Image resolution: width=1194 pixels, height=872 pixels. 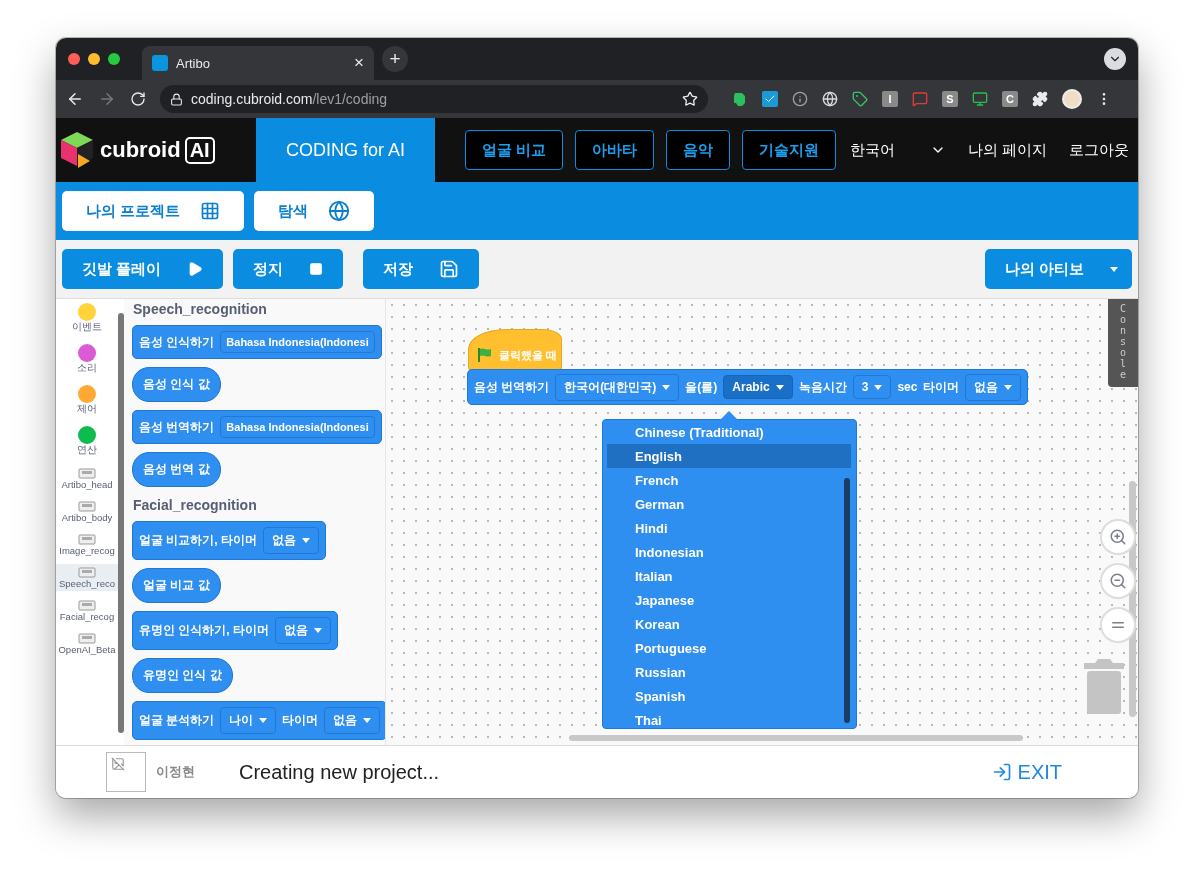 I want to click on command-block: 얼굴 분석하기 나이 타이머 없음, so click(x=258, y=720).